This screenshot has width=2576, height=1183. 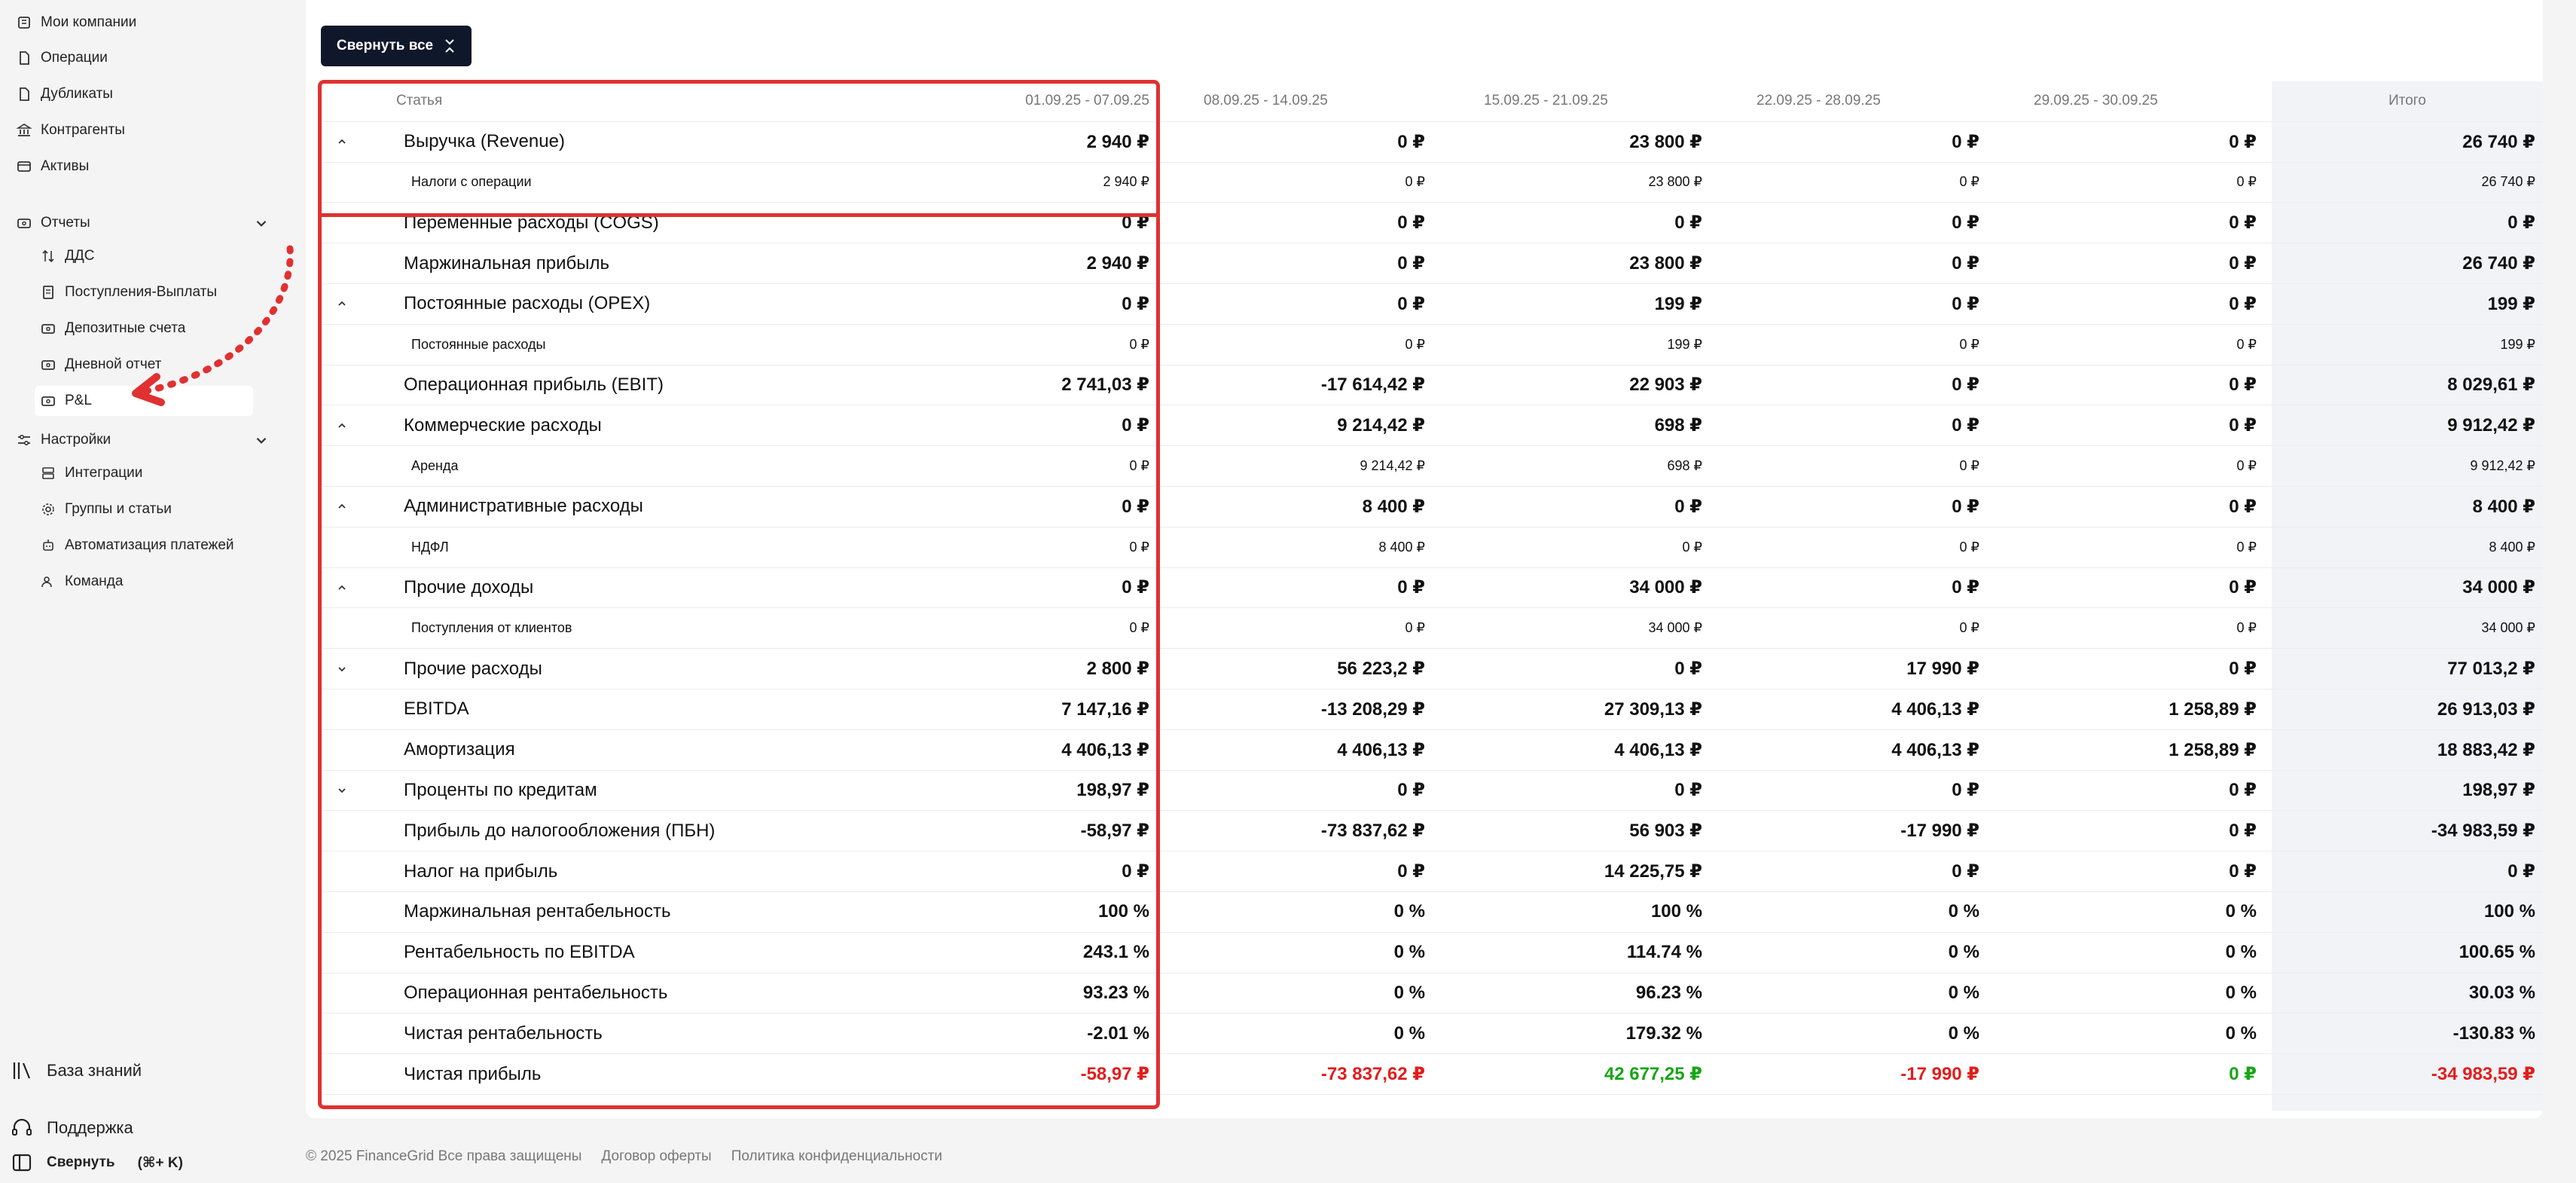 I want to click on table-cell: -130.83 %, so click(x=2494, y=1033).